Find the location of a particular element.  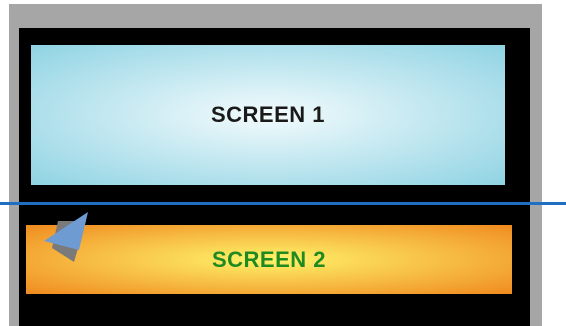

screen-divider-line is located at coordinates (283, 203).